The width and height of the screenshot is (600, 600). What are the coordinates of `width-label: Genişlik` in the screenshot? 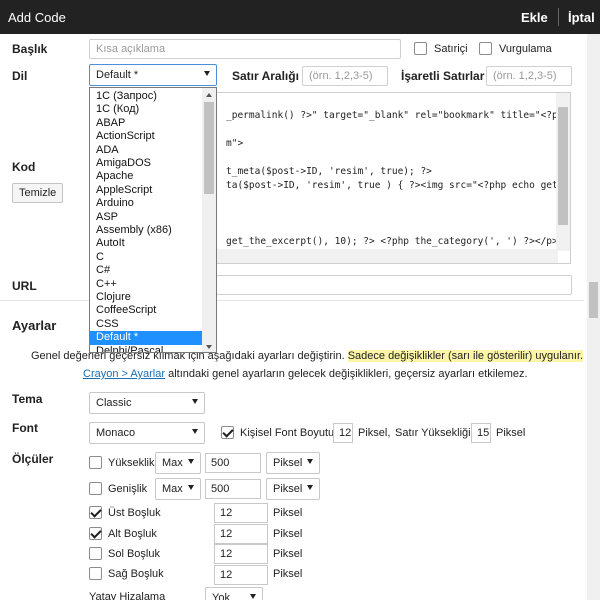 It's located at (128, 489).